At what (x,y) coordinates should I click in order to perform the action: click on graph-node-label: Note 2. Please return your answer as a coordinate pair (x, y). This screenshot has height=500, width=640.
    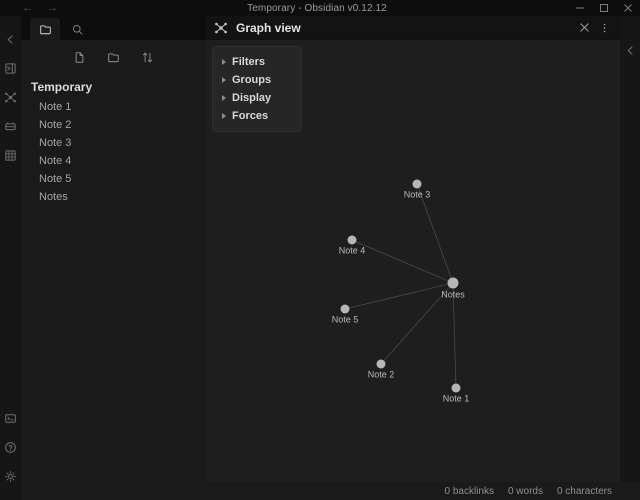
    Looking at the image, I should click on (381, 375).